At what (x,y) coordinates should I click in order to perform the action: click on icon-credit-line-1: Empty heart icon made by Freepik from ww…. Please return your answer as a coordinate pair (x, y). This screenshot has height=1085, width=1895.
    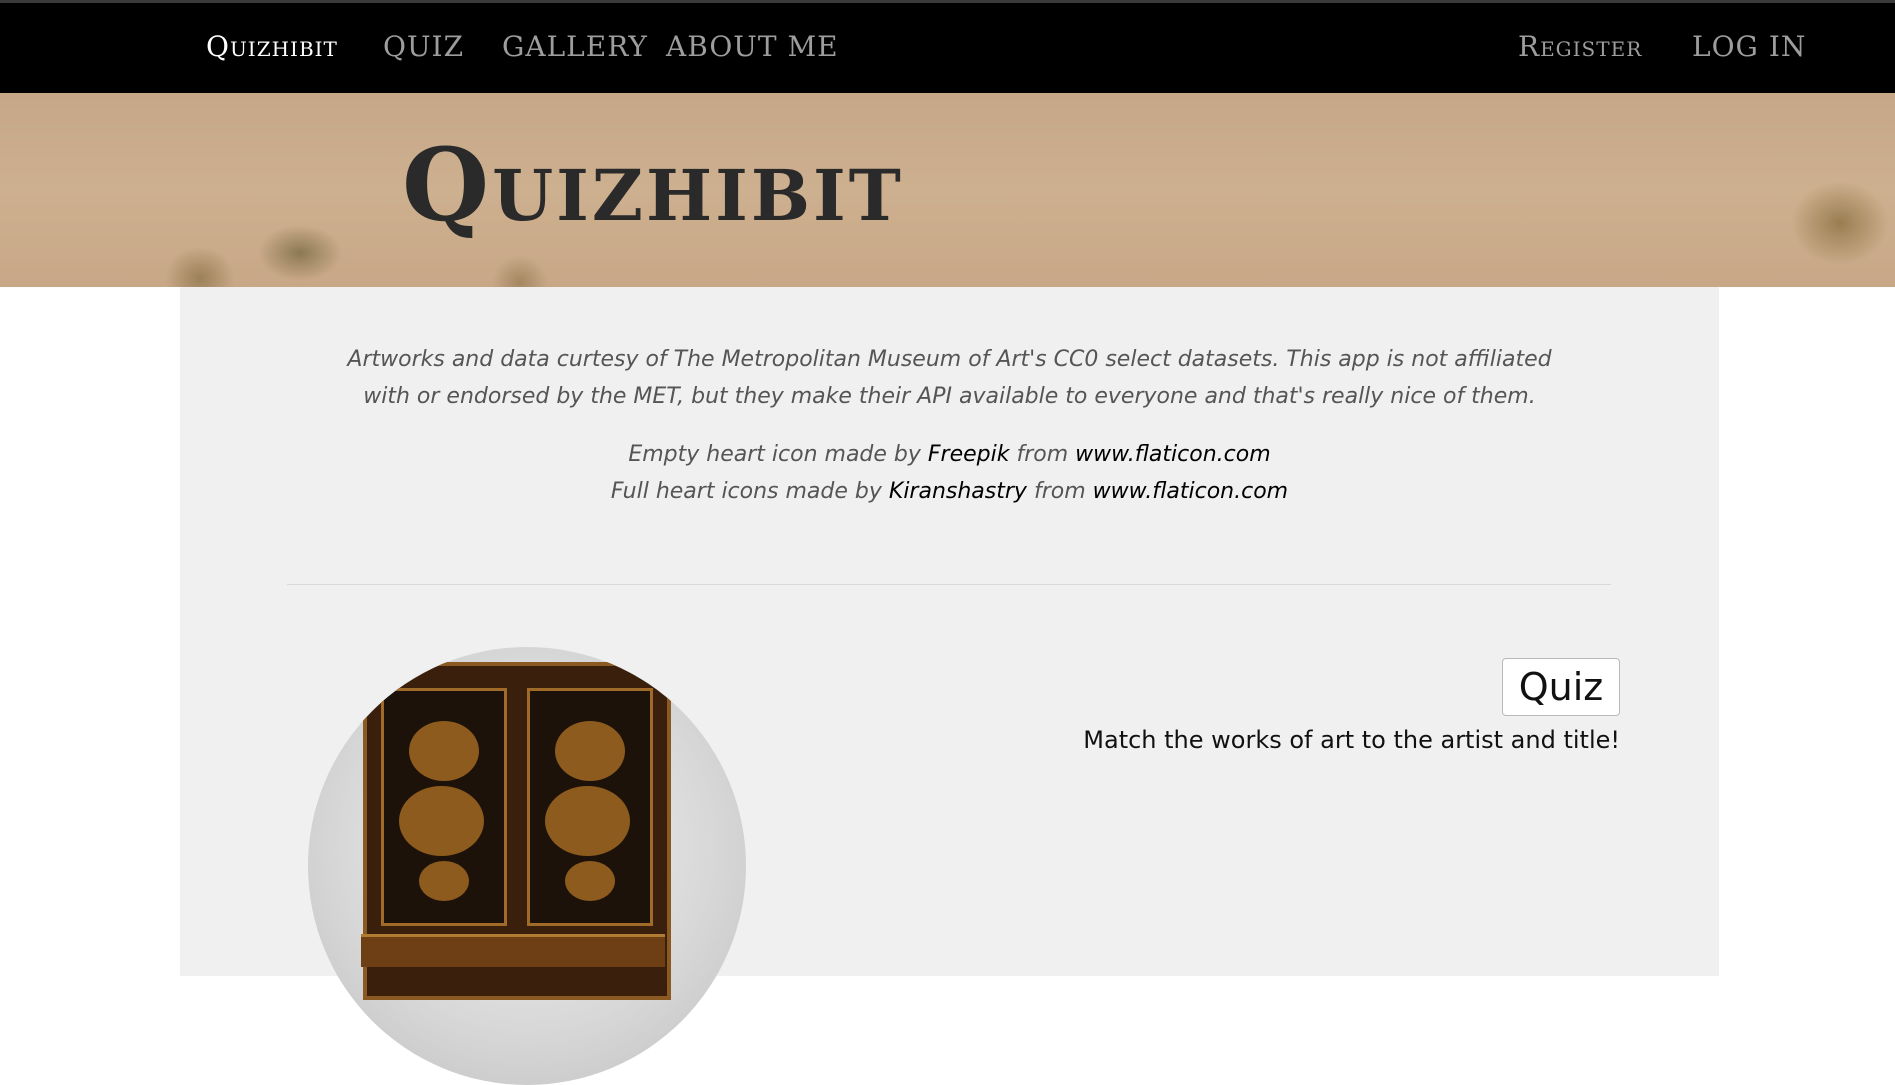
    Looking at the image, I should click on (949, 454).